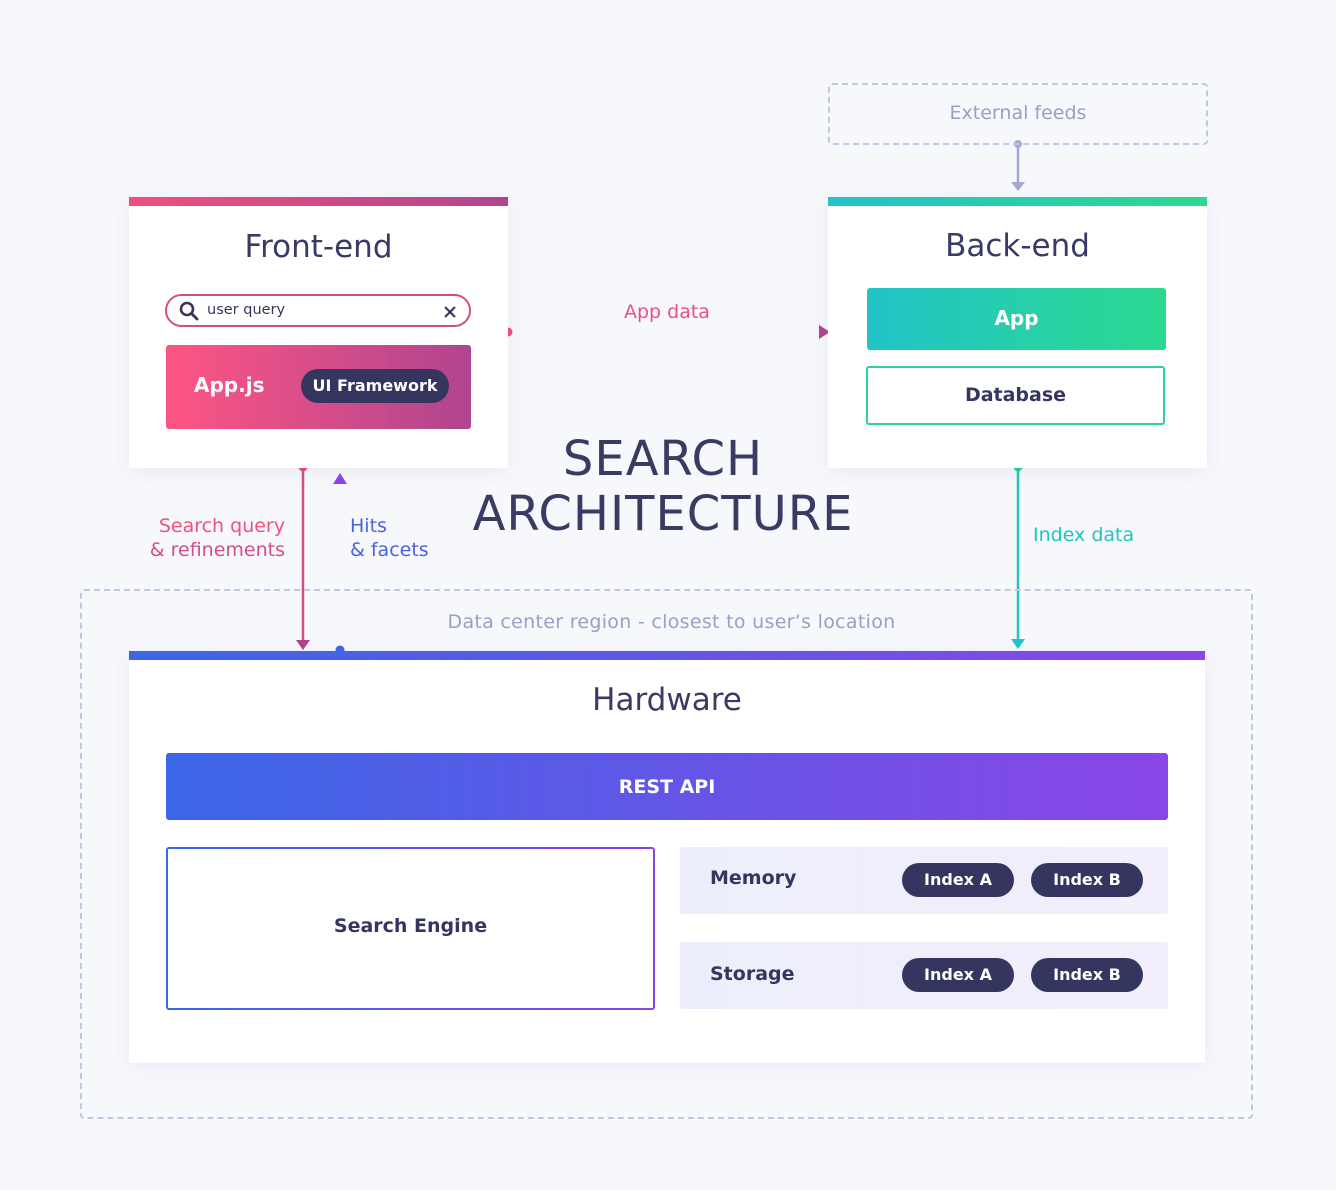 The image size is (1336, 1190). I want to click on external-feeds-label: External feeds, so click(1018, 113).